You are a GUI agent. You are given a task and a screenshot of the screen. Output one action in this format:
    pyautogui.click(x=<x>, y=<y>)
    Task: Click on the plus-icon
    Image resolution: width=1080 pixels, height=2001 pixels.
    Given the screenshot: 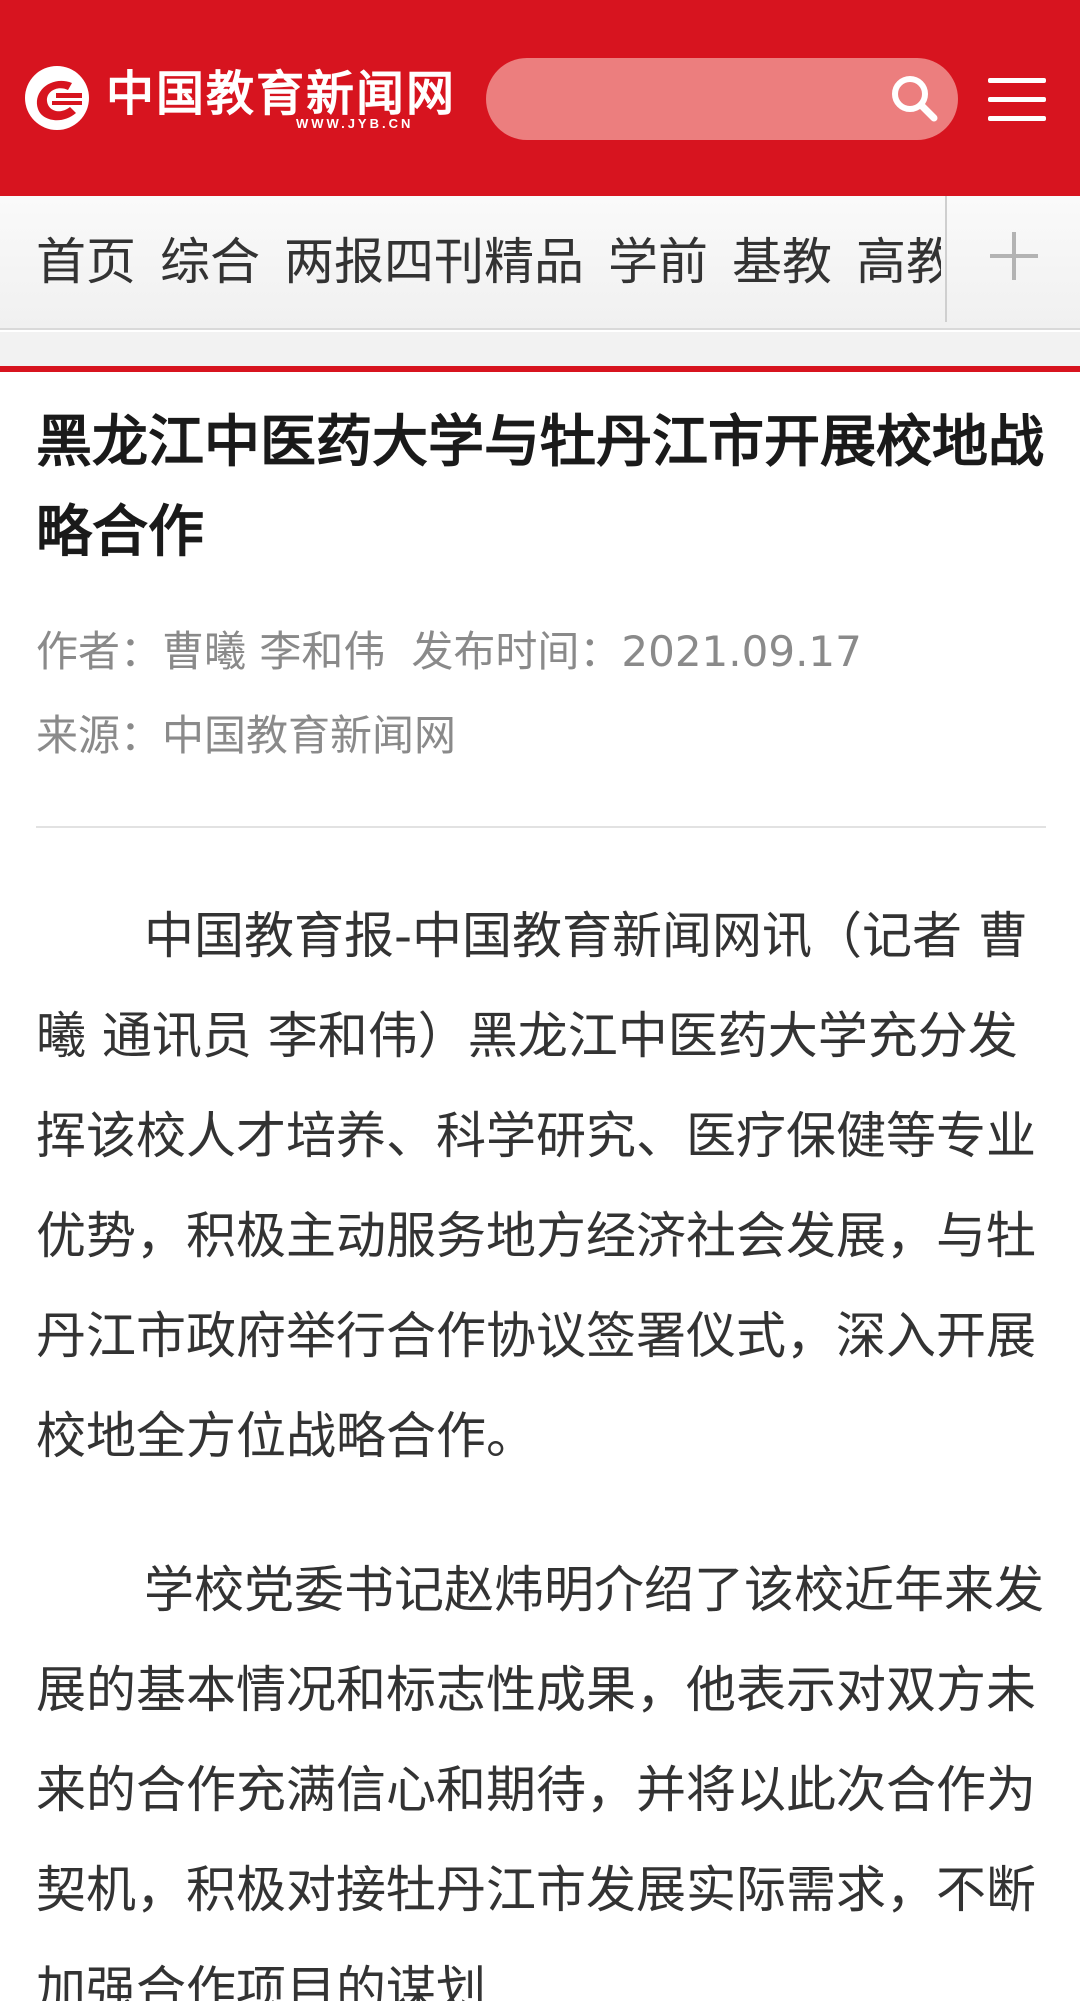 What is the action you would take?
    pyautogui.click(x=1014, y=256)
    